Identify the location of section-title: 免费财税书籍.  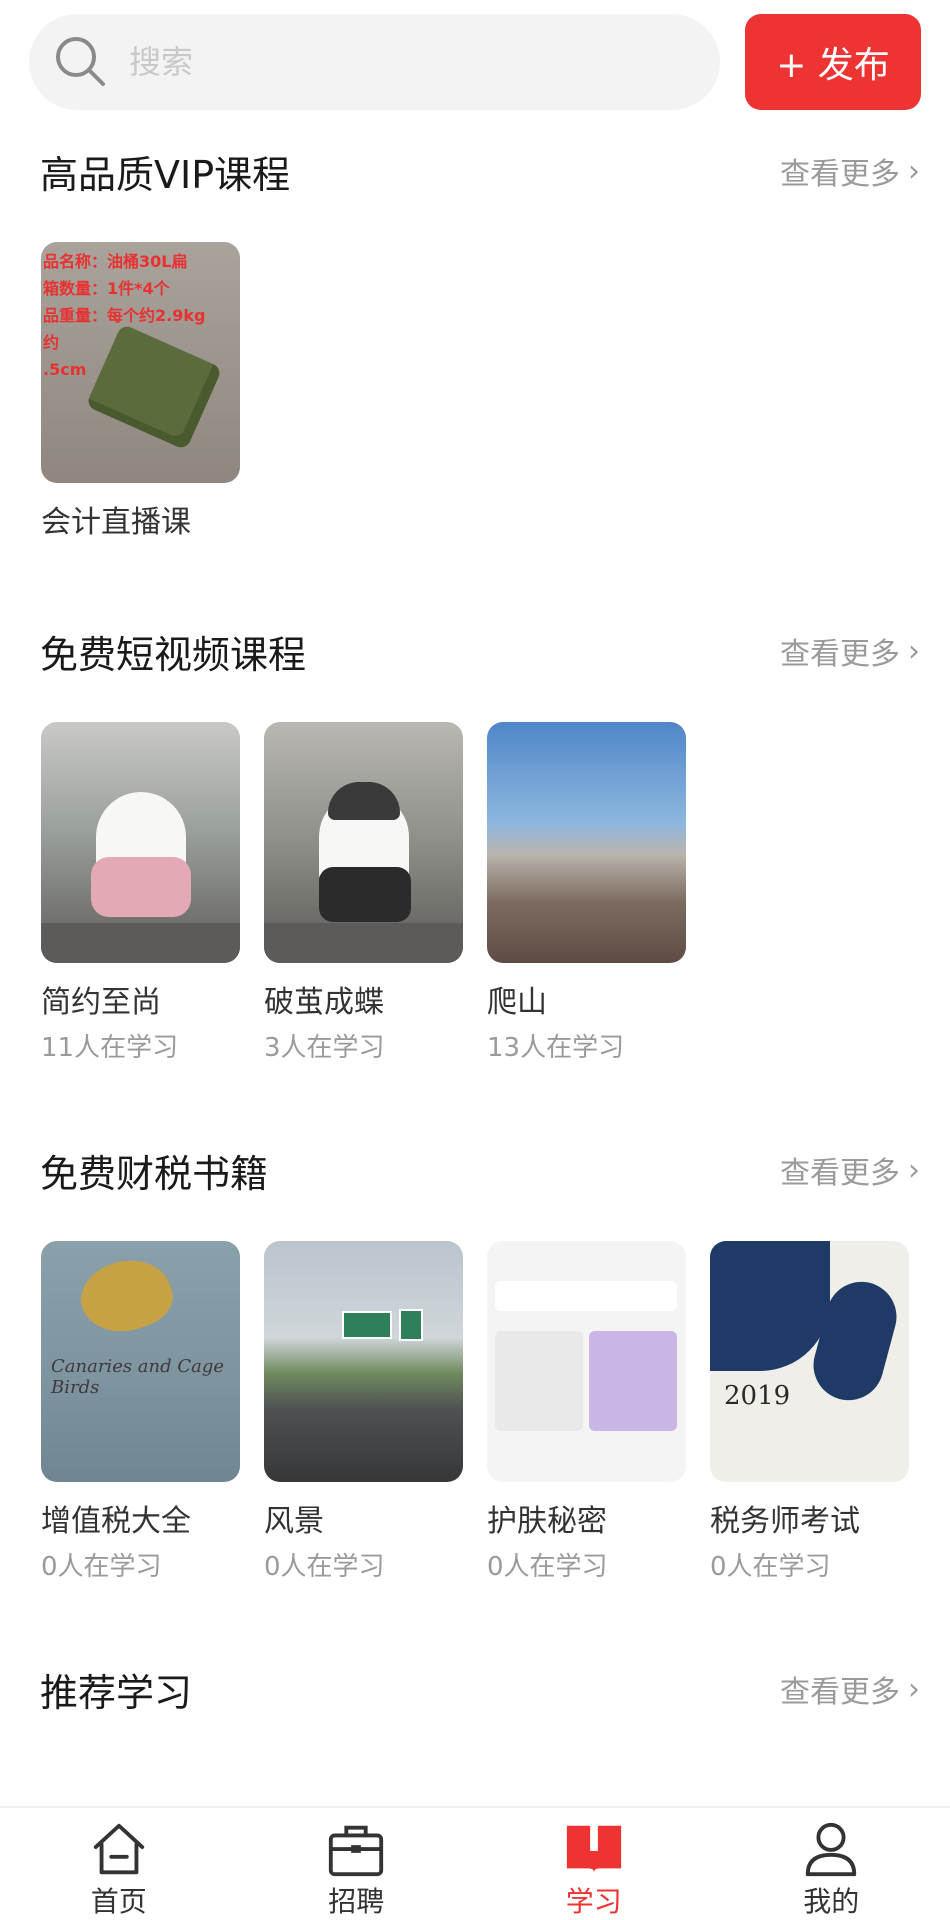
(154, 1173).